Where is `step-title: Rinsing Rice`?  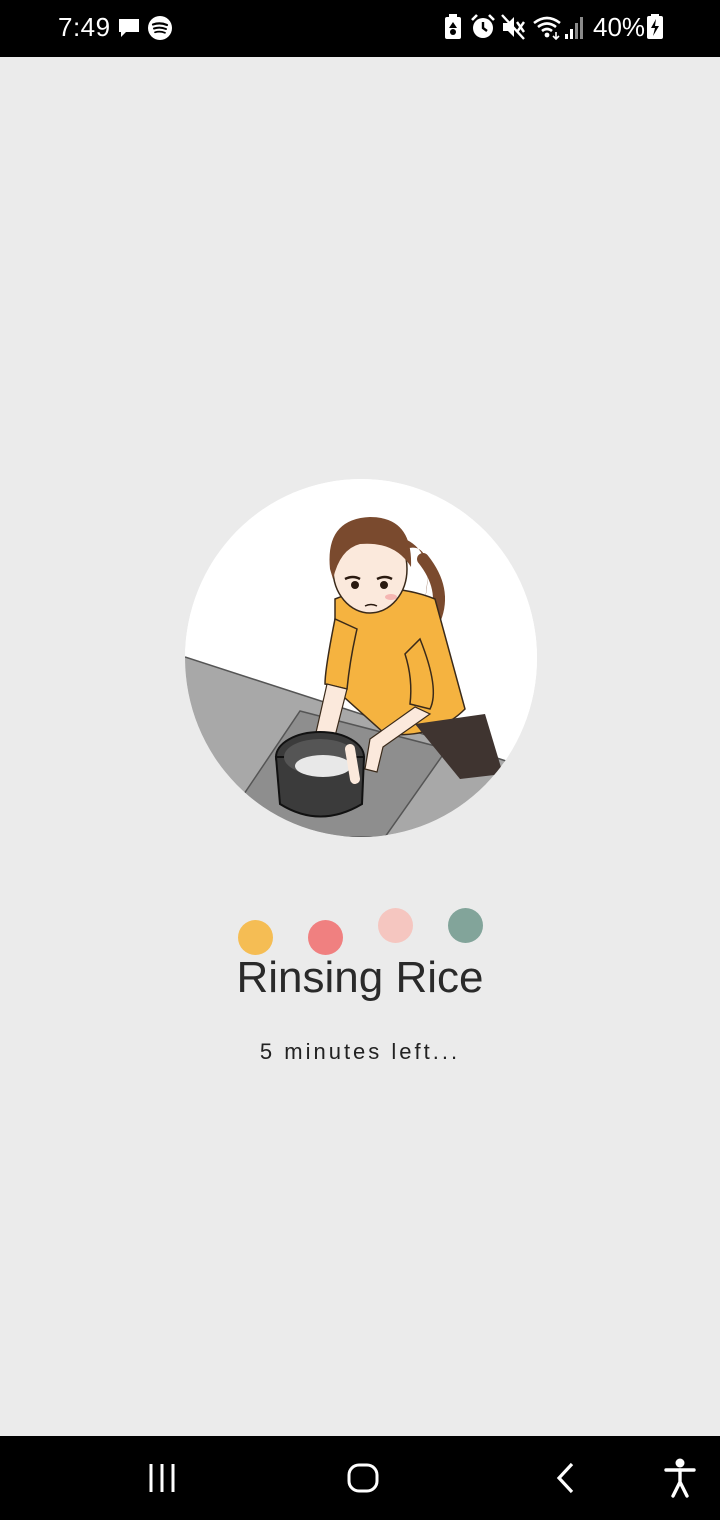 step-title: Rinsing Rice is located at coordinates (360, 977).